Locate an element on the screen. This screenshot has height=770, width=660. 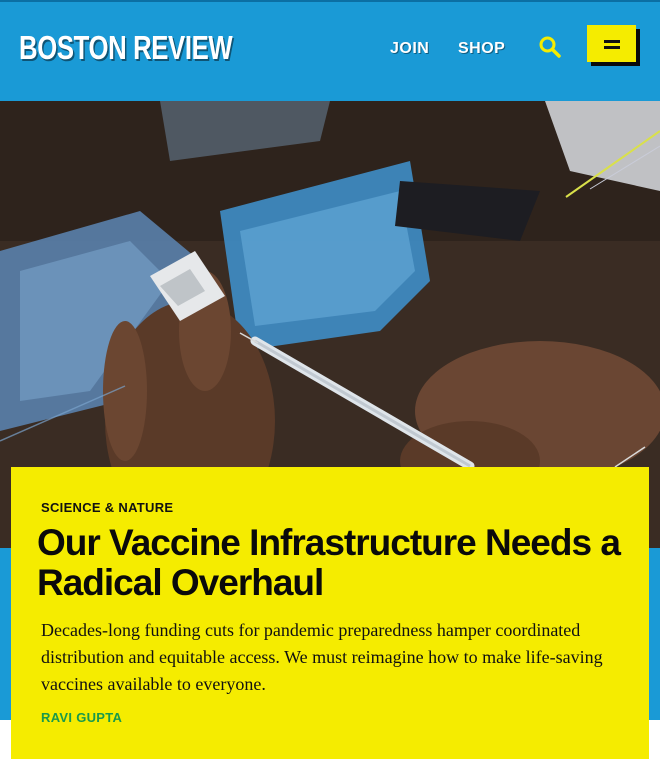
search-icon is located at coordinates (550, 47).